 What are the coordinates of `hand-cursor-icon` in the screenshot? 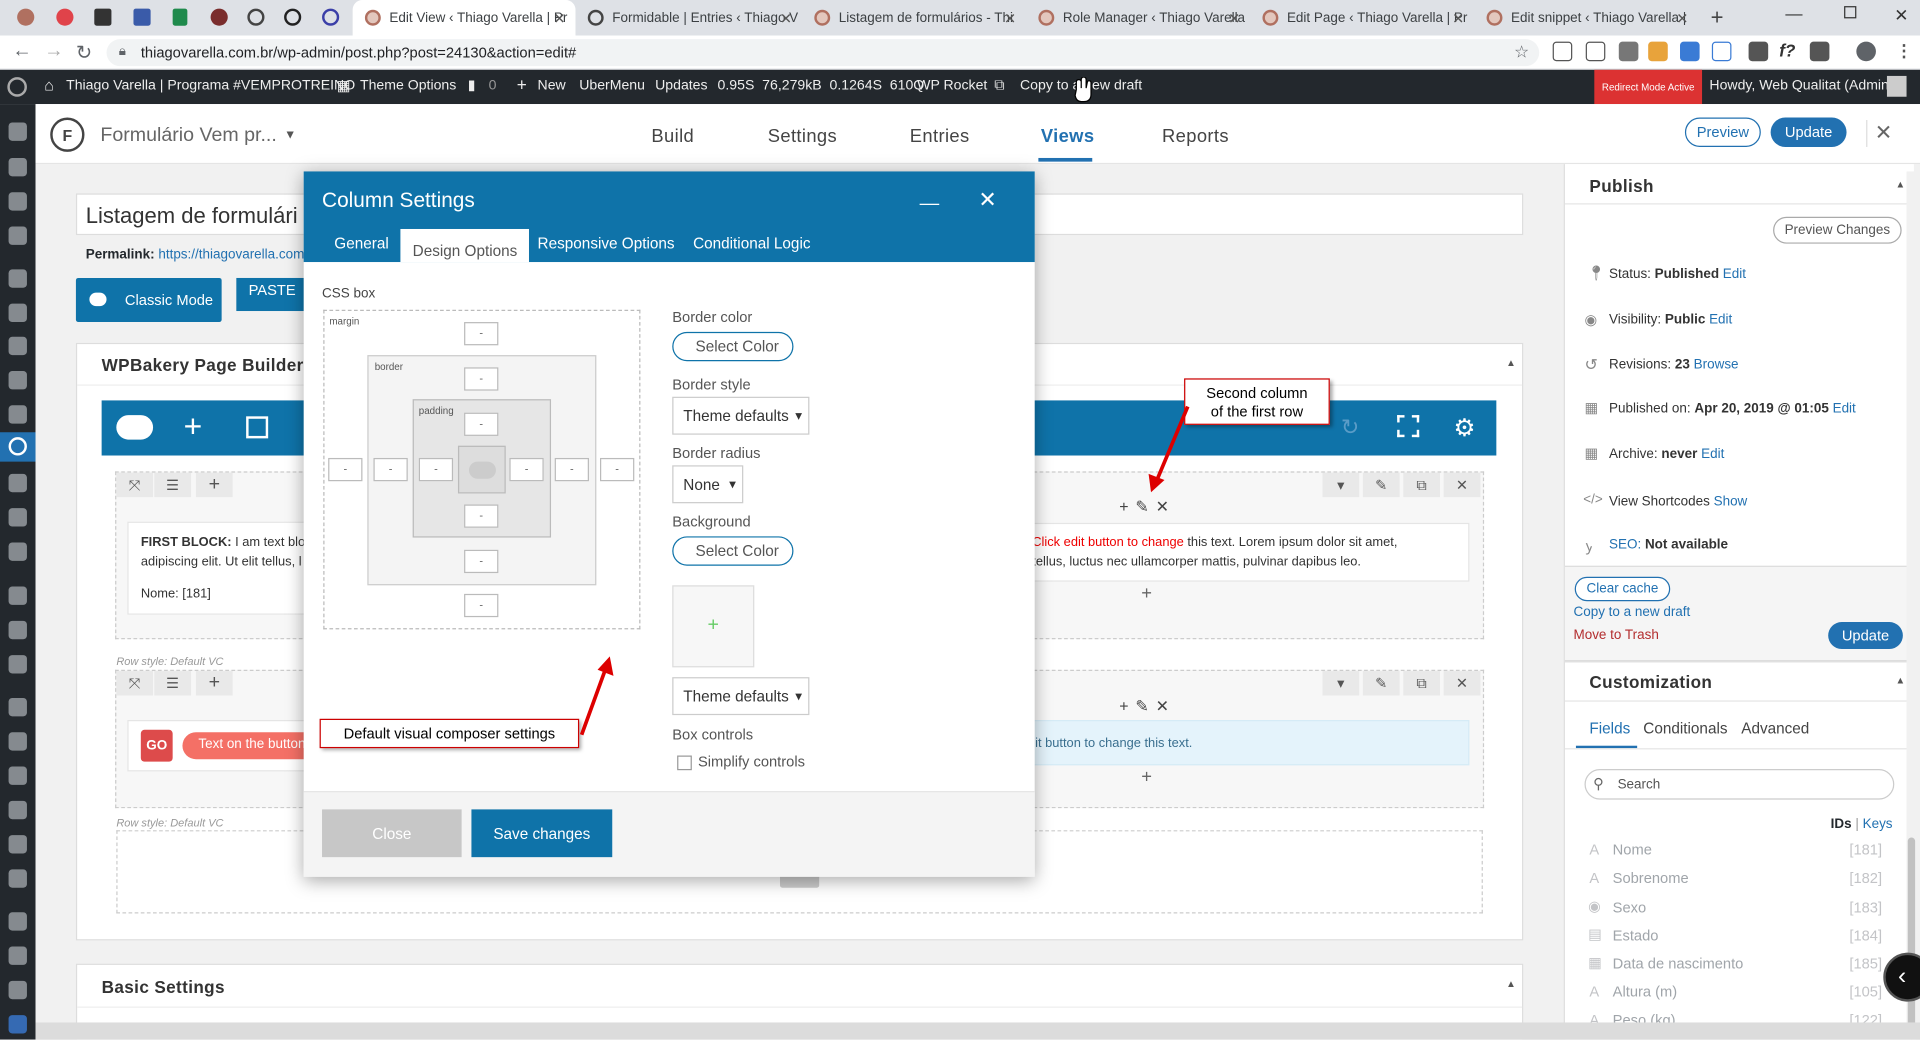 It's located at (1083, 90).